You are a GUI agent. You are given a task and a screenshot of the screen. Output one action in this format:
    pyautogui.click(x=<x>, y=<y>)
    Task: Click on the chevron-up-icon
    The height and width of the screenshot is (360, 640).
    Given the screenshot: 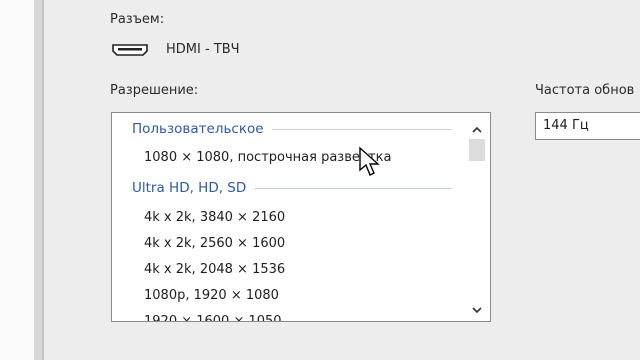 What is the action you would take?
    pyautogui.click(x=477, y=127)
    